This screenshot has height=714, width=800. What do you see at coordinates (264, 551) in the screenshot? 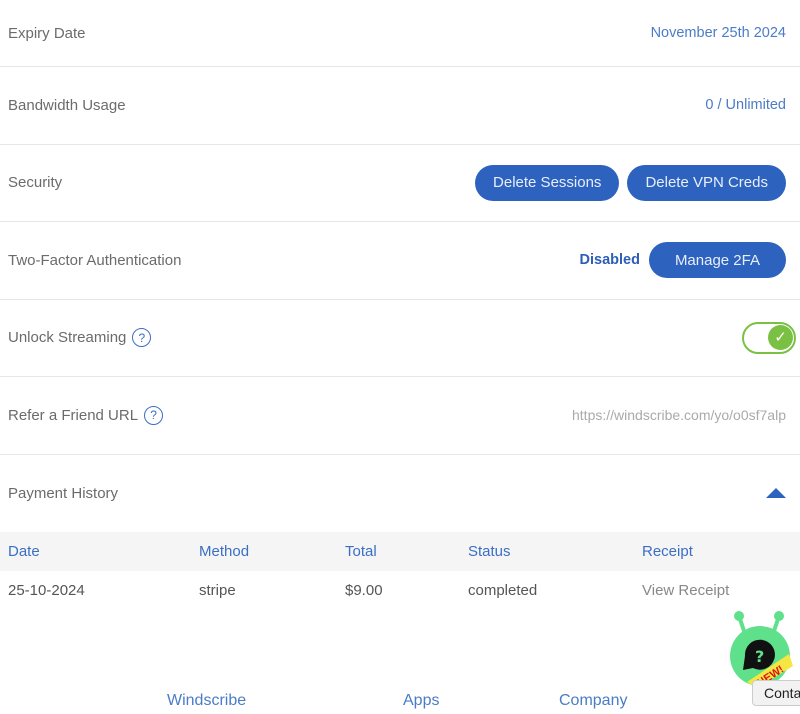
I see `col-method: Method` at bounding box center [264, 551].